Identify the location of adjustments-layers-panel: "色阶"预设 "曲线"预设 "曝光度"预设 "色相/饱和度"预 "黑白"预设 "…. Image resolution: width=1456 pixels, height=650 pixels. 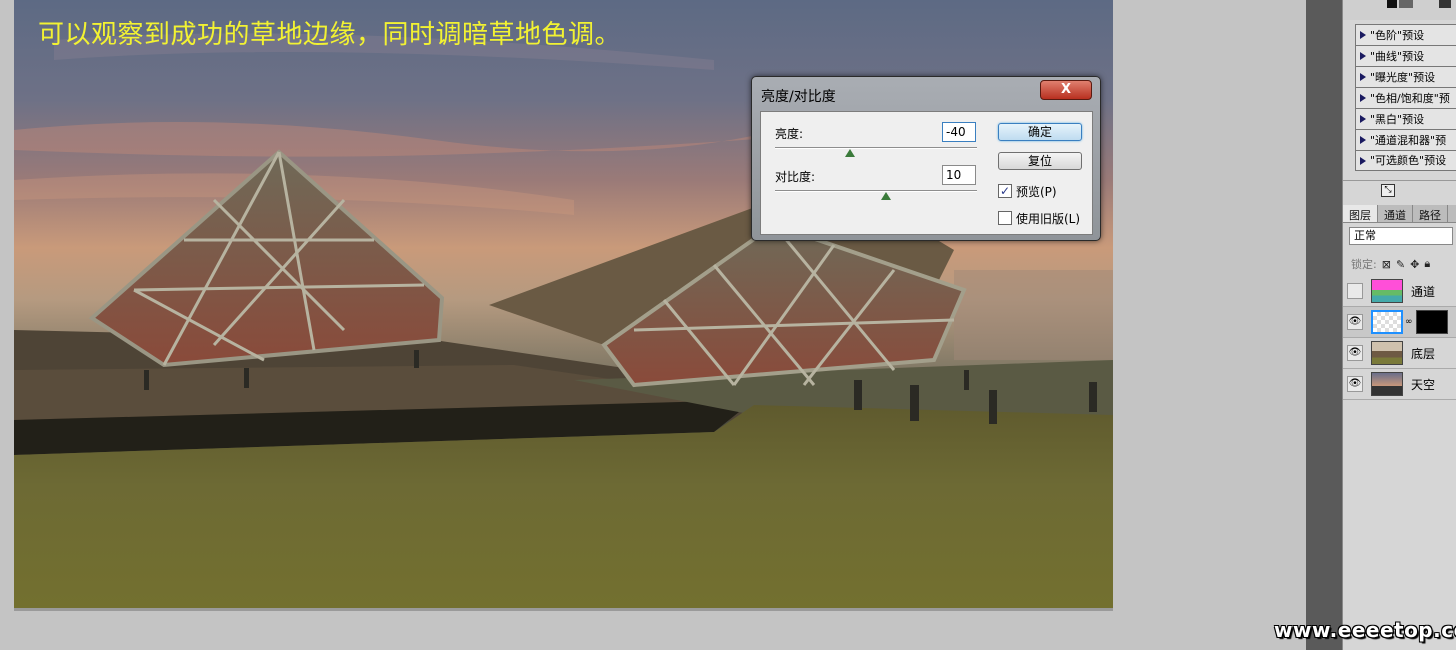
(1399, 325).